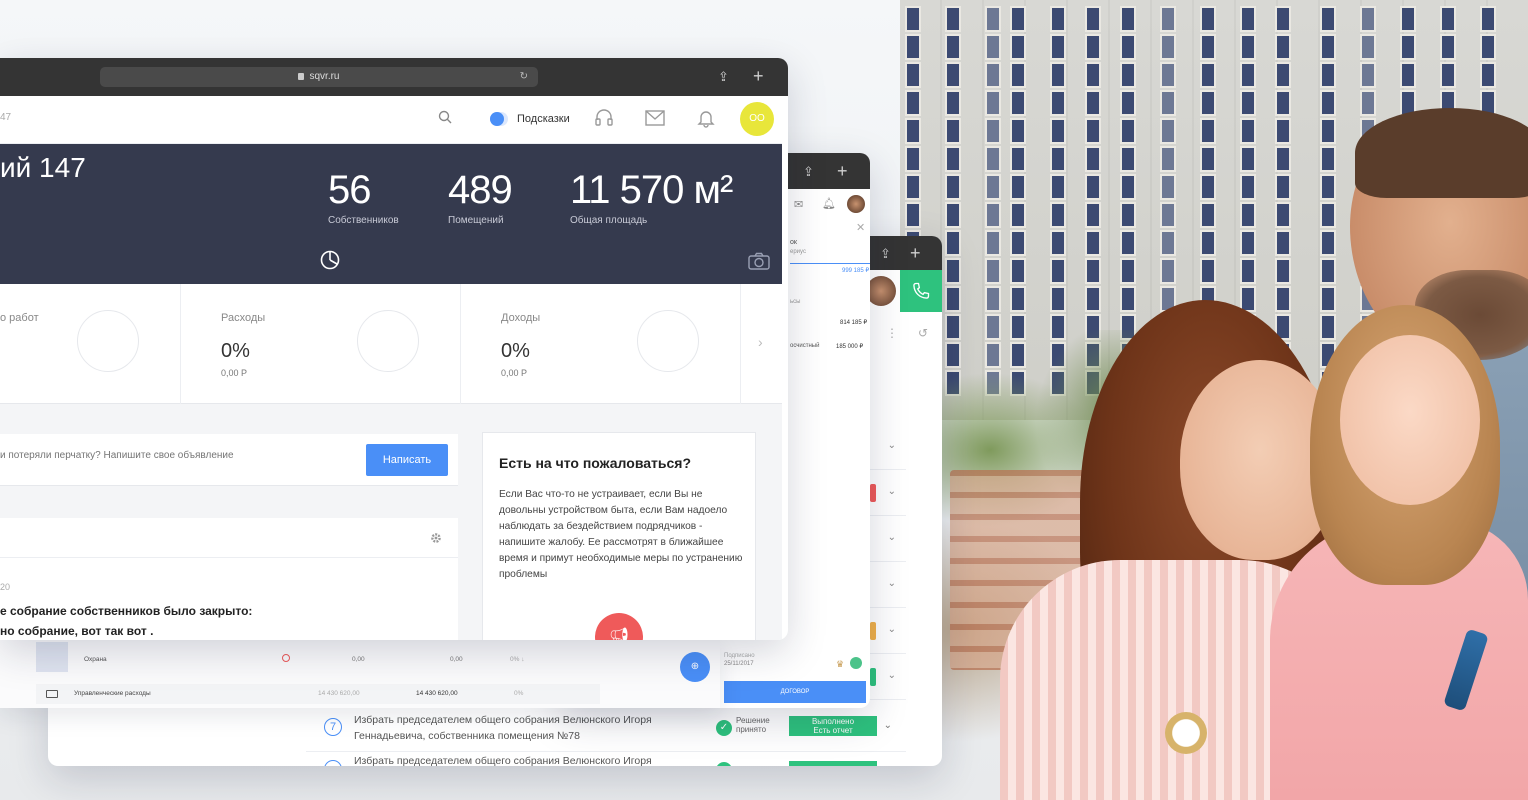  I want to click on budget-col1: 0,00, so click(358, 659).